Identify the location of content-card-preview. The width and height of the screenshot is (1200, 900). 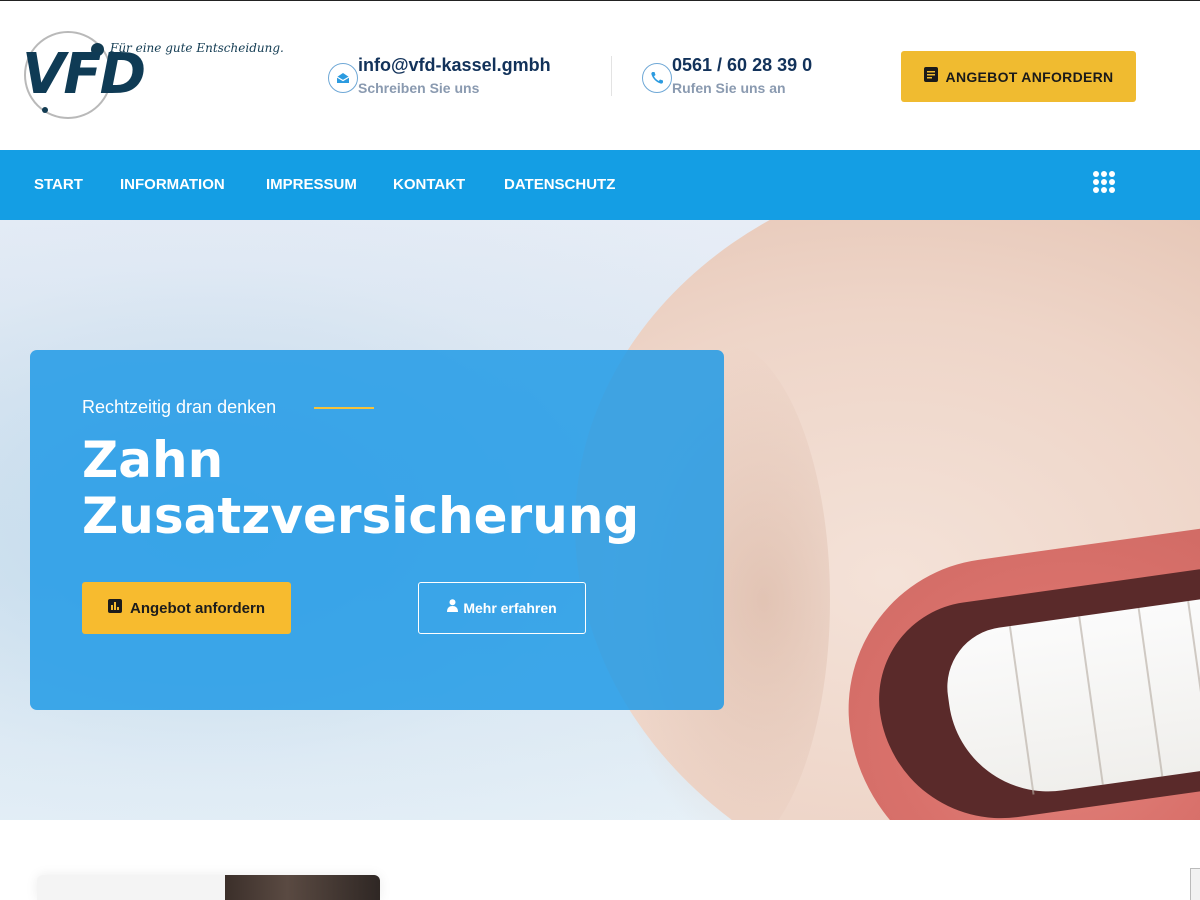
(208, 887).